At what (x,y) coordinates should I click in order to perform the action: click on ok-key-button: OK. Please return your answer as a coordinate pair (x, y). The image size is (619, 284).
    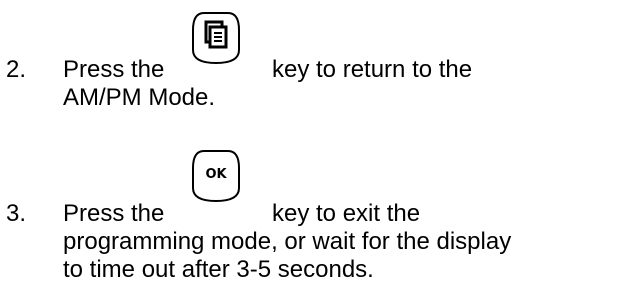
    Looking at the image, I should click on (216, 176).